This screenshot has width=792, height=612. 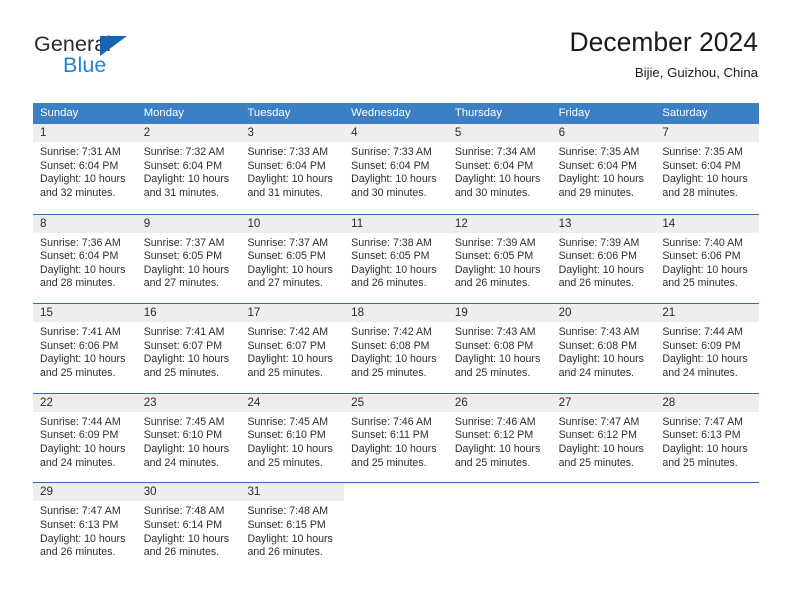 What do you see at coordinates (495, 152) in the screenshot?
I see `sunrise-line: Sunrise: 7:34 AM` at bounding box center [495, 152].